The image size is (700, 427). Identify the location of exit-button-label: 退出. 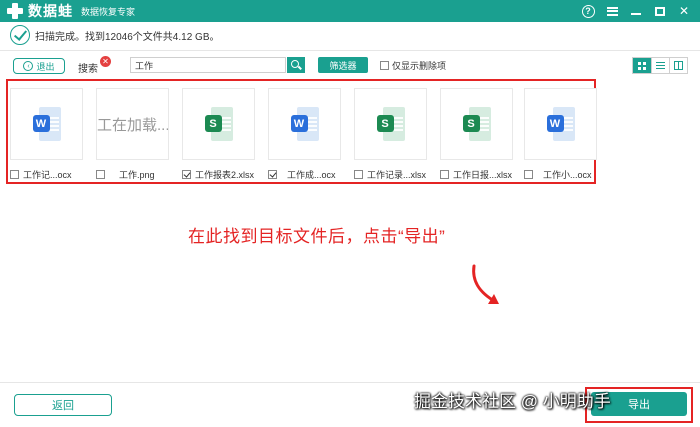
(45, 66).